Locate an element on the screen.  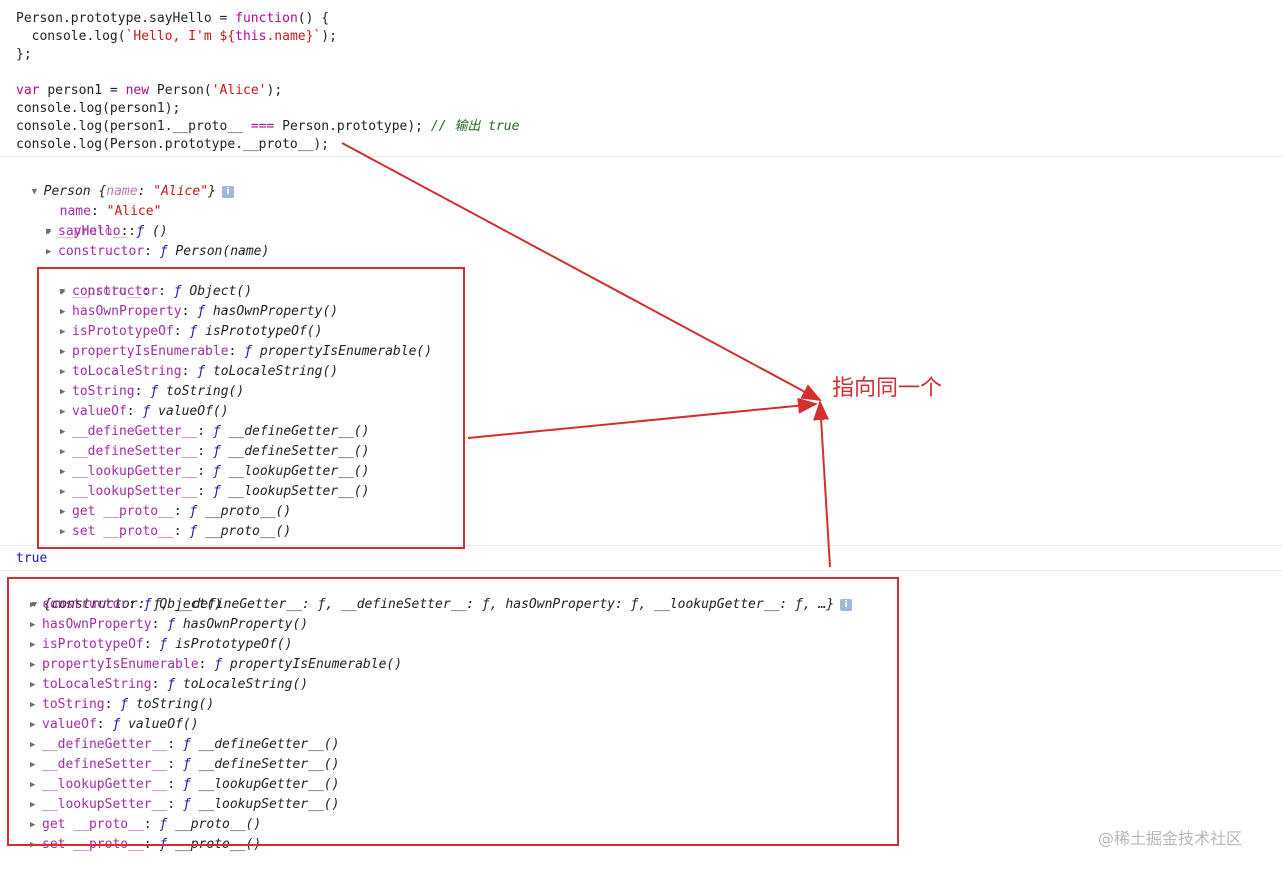
arrow-from-code is located at coordinates (581, 271).